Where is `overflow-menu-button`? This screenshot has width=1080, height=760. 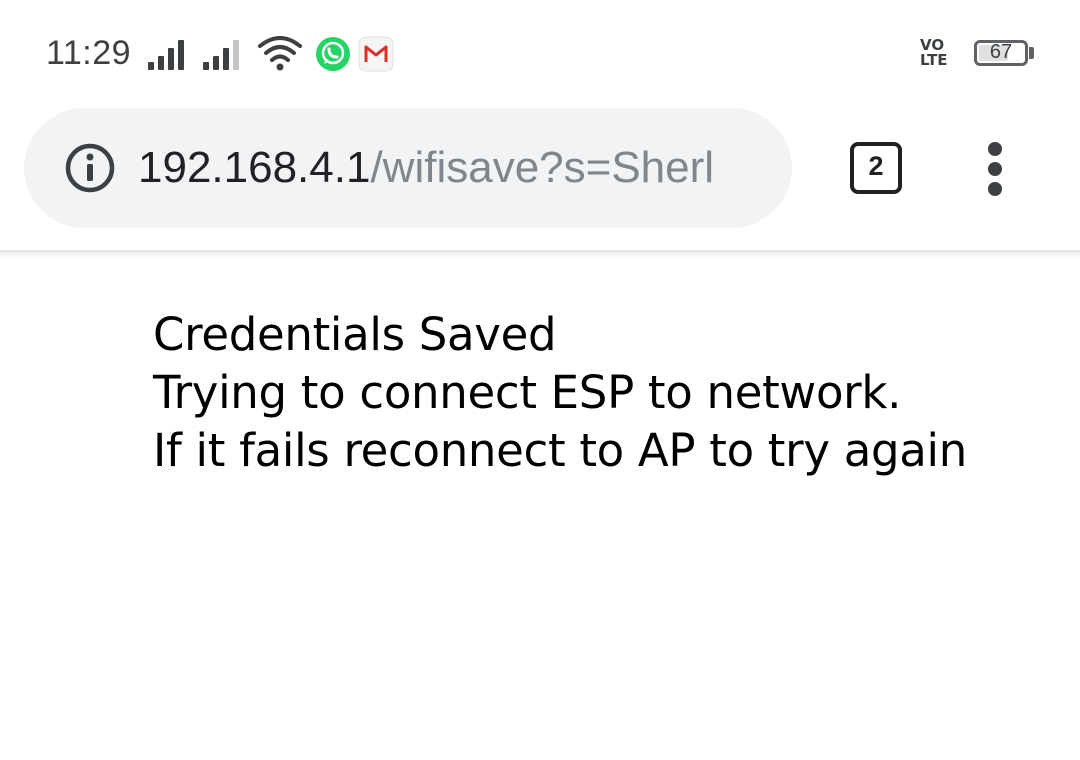
overflow-menu-button is located at coordinates (996, 169).